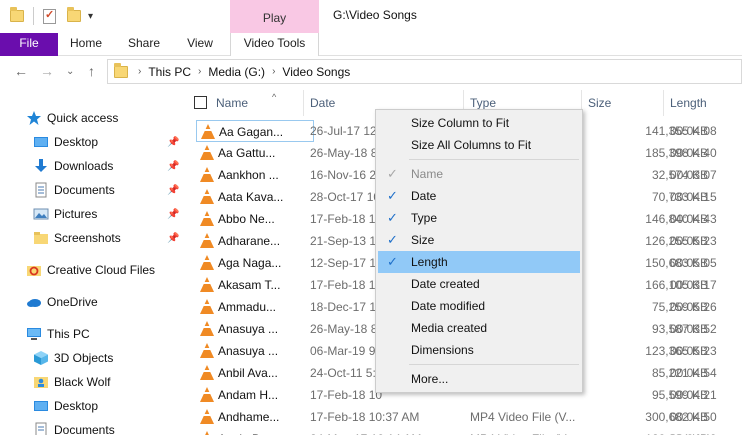 Image resolution: width=742 pixels, height=435 pixels. I want to click on tab-share: Share, so click(144, 44).